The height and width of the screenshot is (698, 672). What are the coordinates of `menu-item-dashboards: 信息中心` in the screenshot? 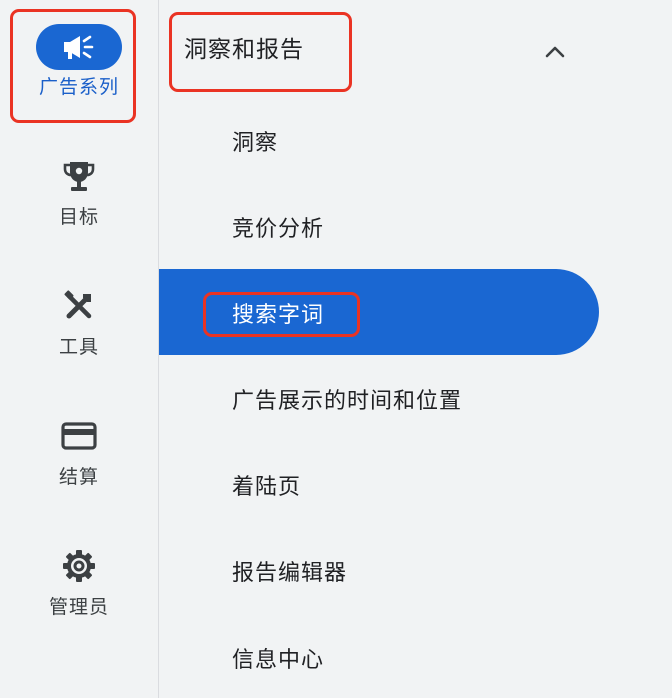 It's located at (278, 658).